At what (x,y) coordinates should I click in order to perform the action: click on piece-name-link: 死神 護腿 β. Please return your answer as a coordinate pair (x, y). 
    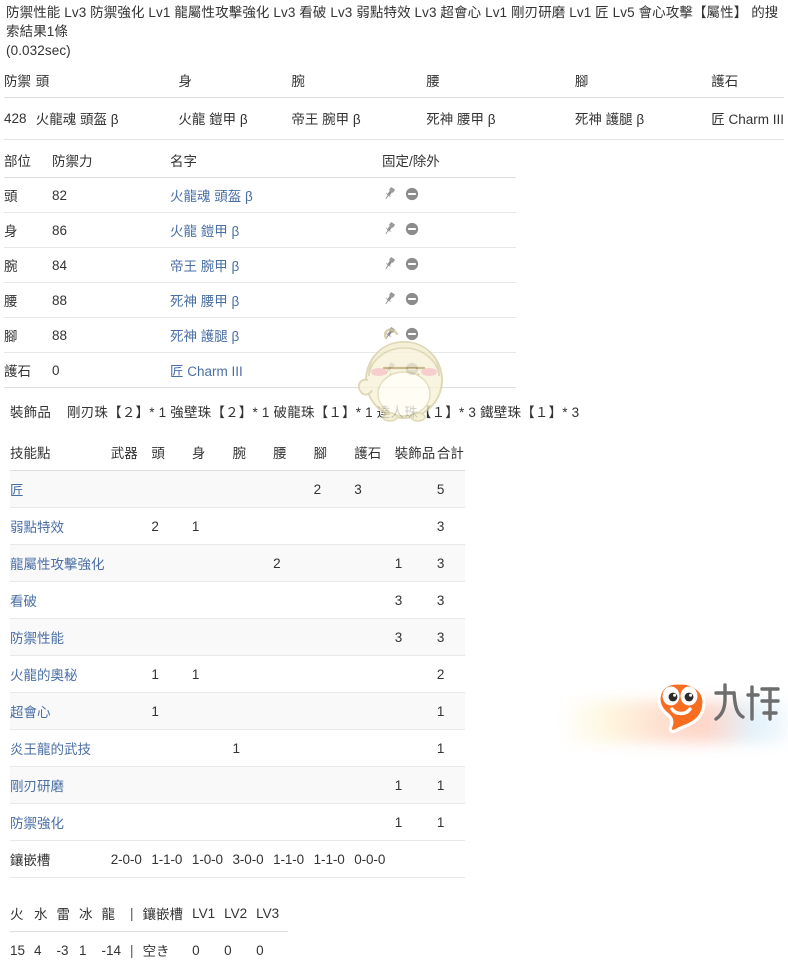
    Looking at the image, I should click on (204, 336).